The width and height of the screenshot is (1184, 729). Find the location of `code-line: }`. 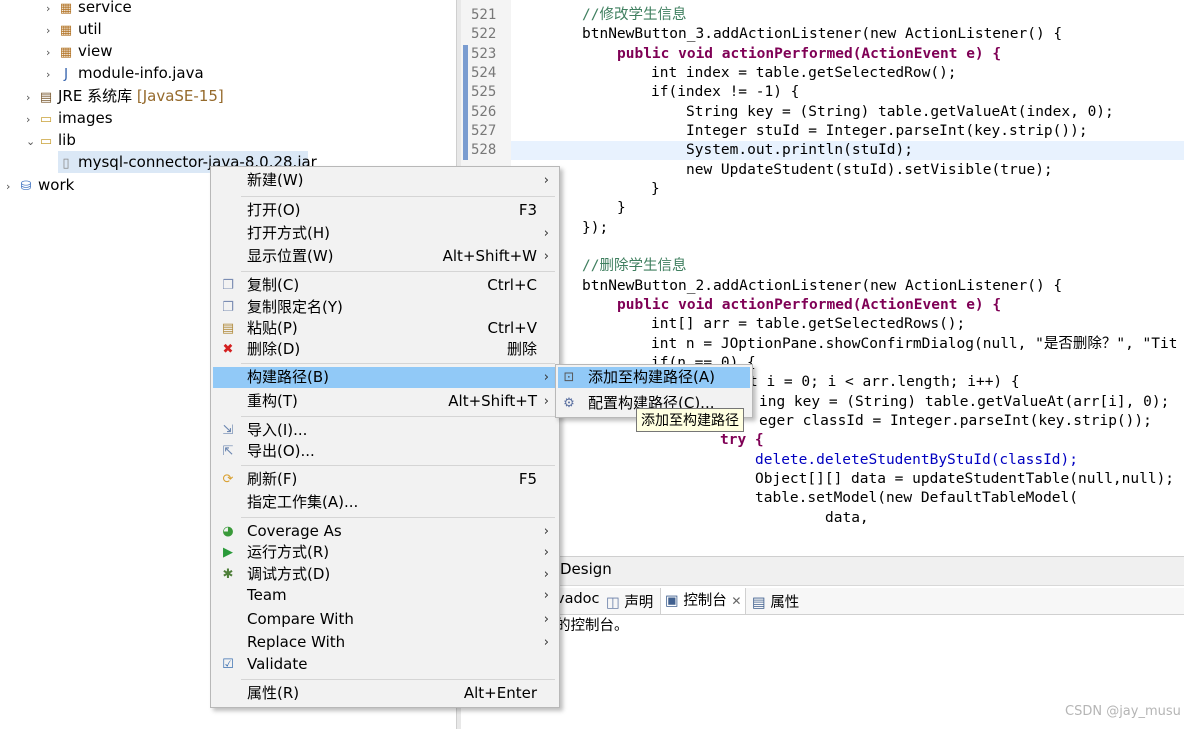

code-line: } is located at coordinates (655, 189).